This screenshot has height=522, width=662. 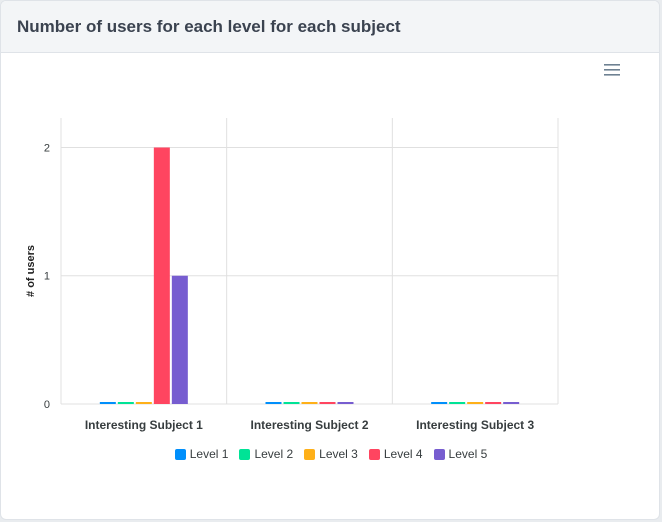 I want to click on x-category-label: Interesting Subject 2, so click(x=309, y=425).